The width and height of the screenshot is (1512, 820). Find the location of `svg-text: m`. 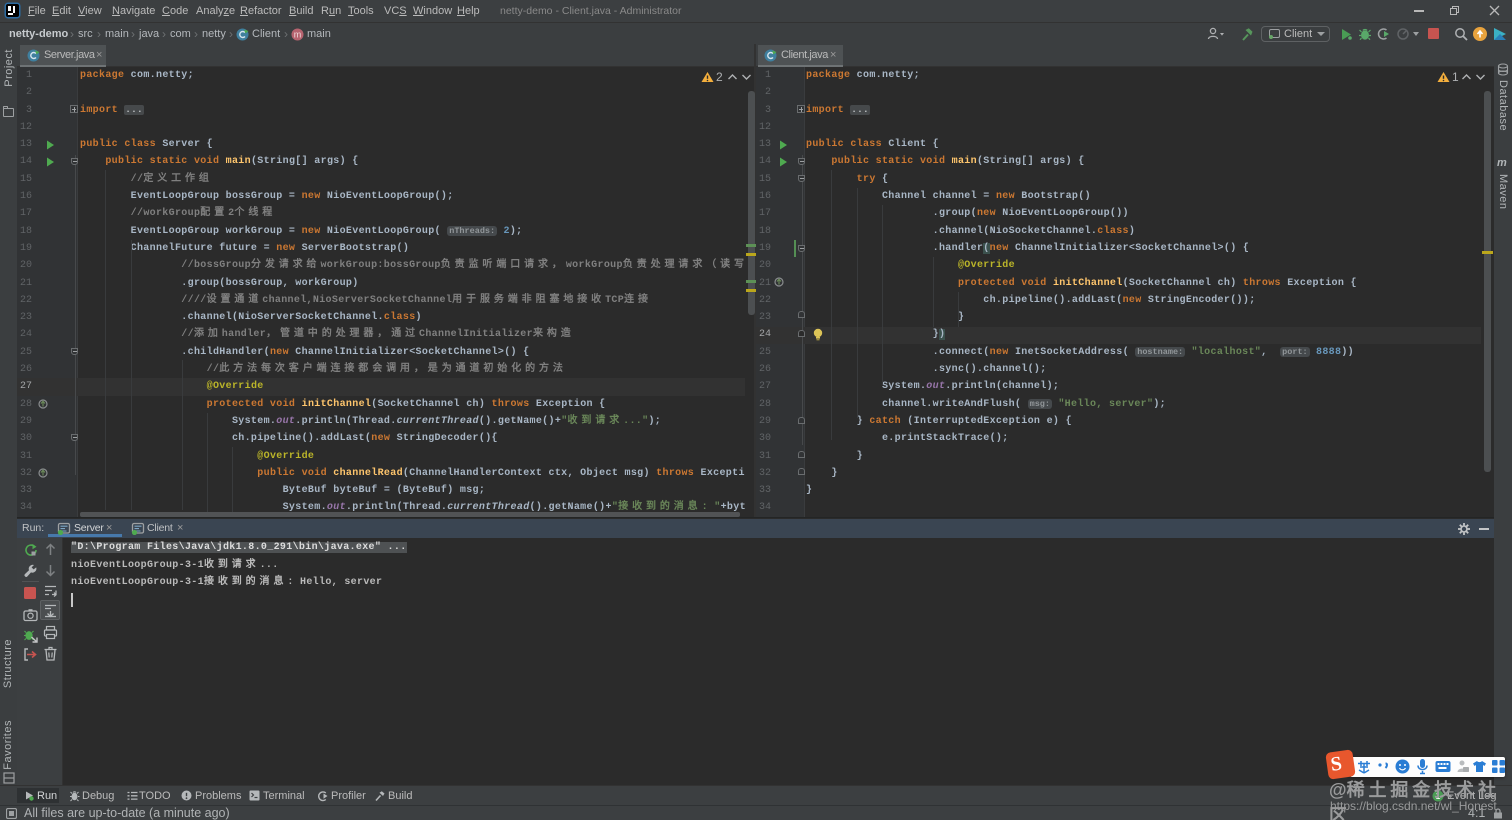

svg-text: m is located at coordinates (298, 35).